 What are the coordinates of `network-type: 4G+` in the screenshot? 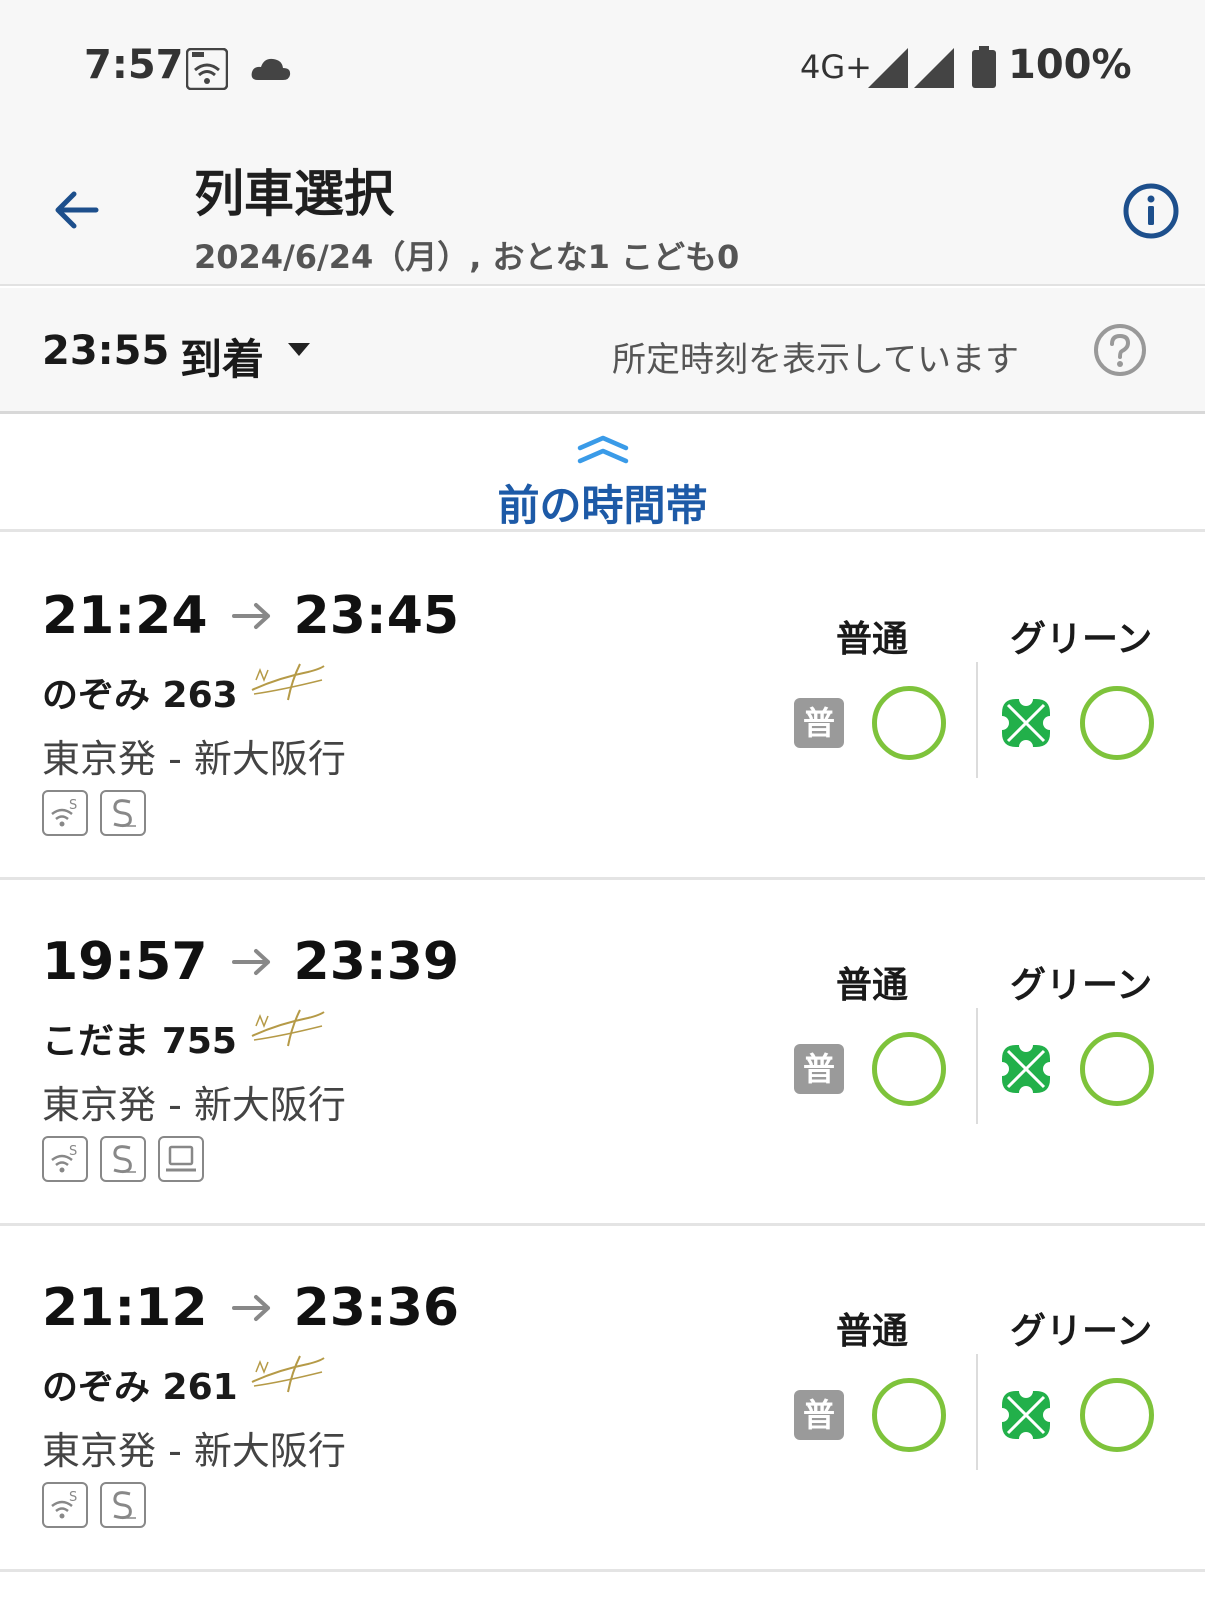 It's located at (836, 67).